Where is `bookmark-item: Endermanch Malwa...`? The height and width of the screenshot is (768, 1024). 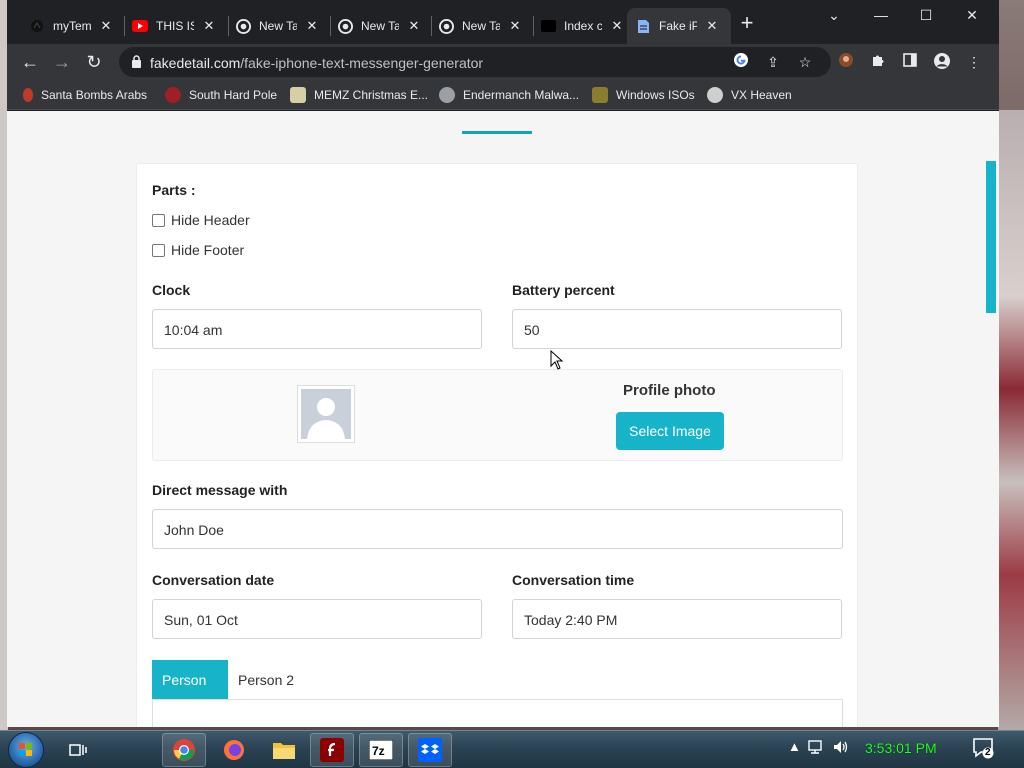
bookmark-item: Endermanch Malwa... is located at coordinates (509, 95).